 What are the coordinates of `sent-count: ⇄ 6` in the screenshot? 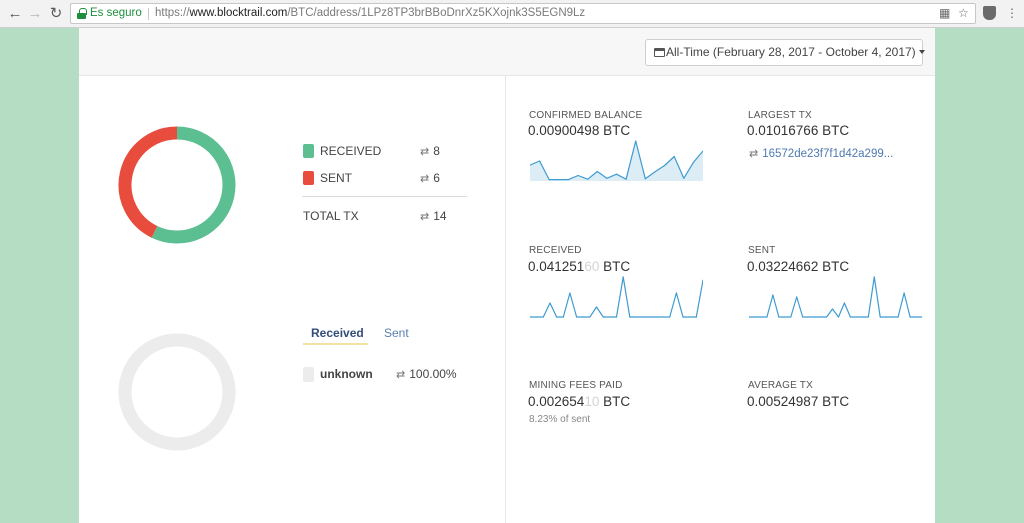 It's located at (430, 178).